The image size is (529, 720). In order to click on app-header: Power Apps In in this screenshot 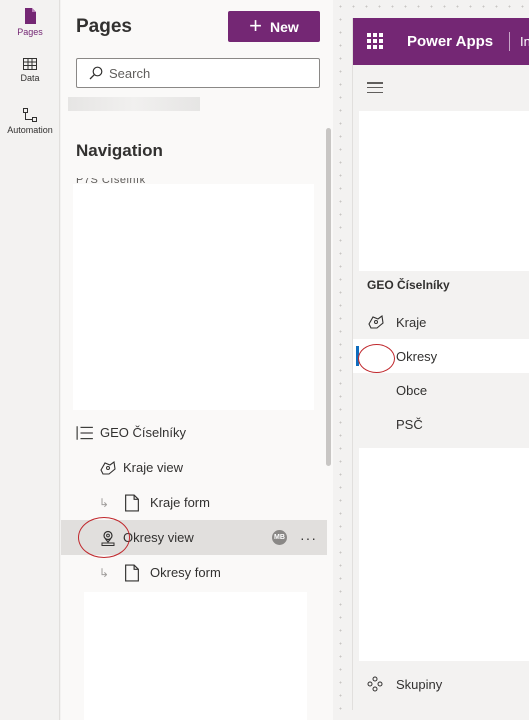, I will do `click(441, 41)`.